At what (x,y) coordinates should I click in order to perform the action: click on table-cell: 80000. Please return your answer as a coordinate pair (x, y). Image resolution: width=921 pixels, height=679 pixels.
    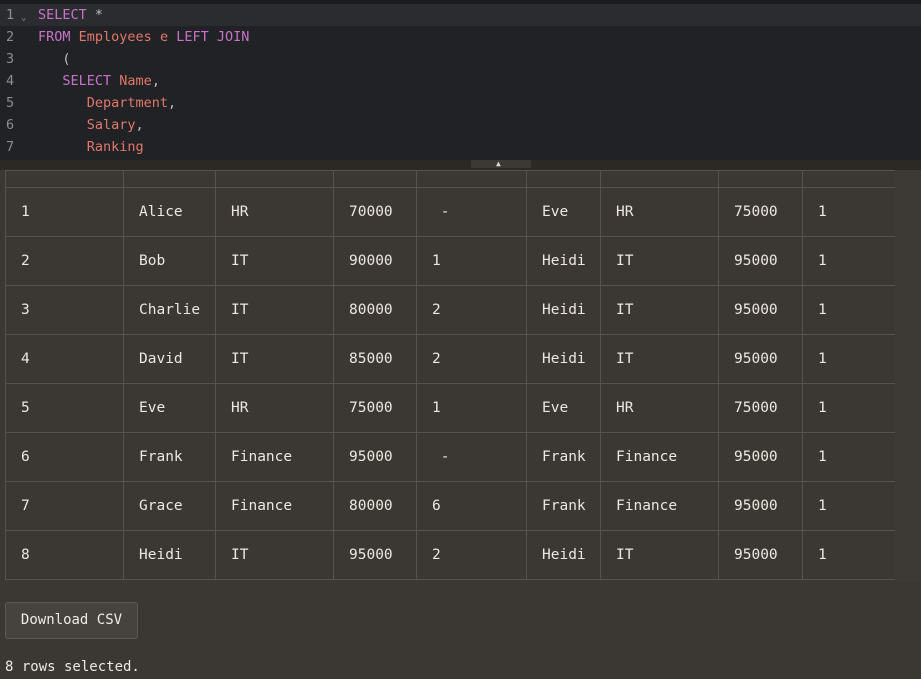
    Looking at the image, I should click on (375, 310).